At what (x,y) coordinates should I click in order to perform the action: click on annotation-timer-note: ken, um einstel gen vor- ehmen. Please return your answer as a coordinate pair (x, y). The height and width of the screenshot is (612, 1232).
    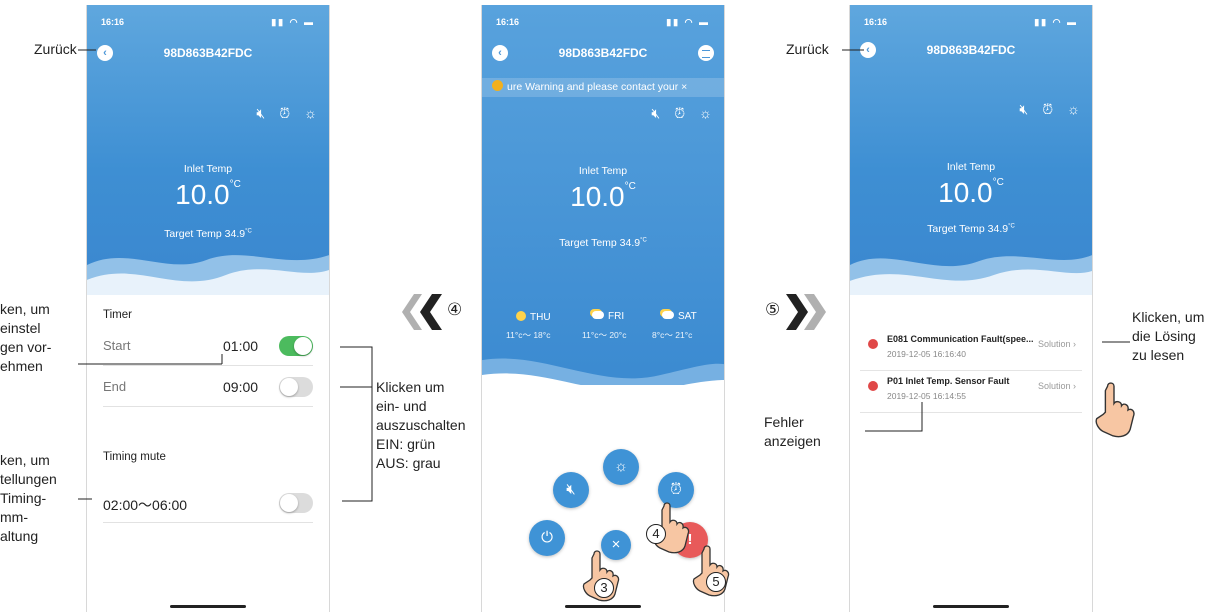
    Looking at the image, I should click on (26, 337).